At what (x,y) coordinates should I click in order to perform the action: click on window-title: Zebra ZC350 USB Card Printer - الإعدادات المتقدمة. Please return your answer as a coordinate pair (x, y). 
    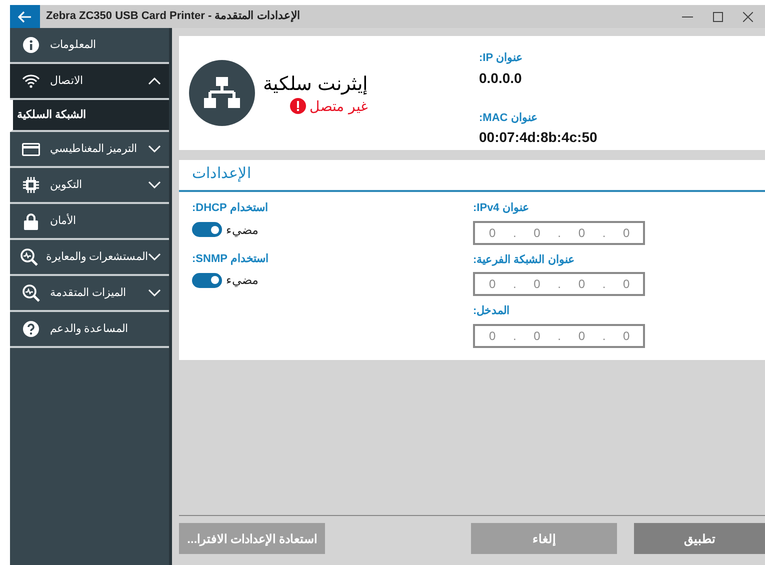
    Looking at the image, I should click on (173, 16).